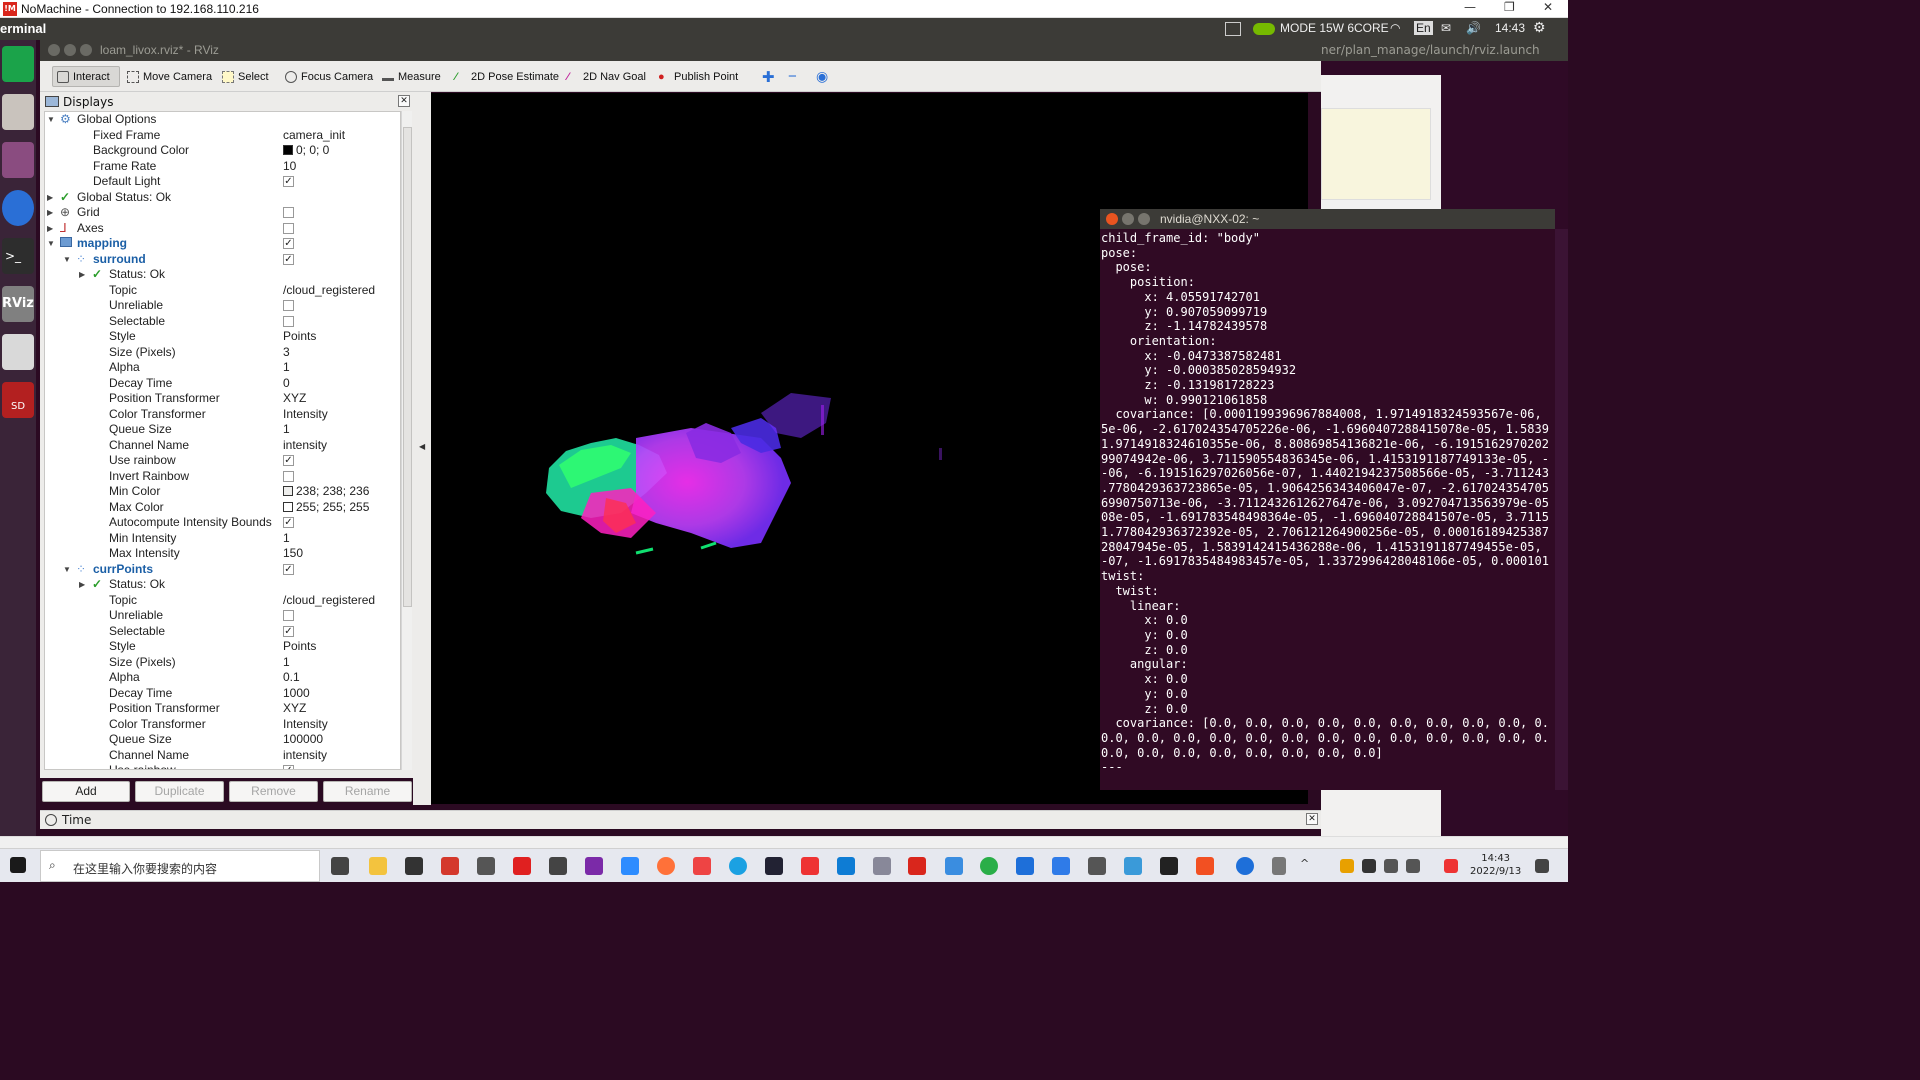 The image size is (1920, 1080). What do you see at coordinates (666, 866) in the screenshot?
I see `firefox-icon` at bounding box center [666, 866].